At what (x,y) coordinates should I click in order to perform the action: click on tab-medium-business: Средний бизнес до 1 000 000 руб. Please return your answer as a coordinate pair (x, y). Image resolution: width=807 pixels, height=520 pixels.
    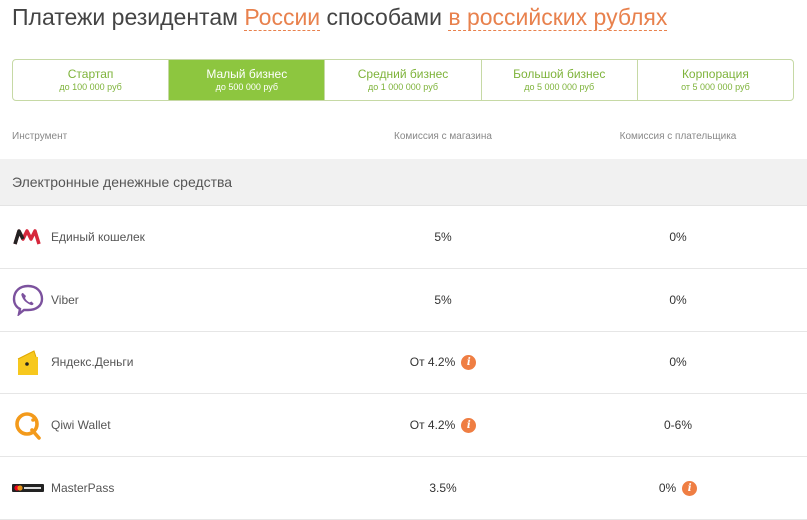
    Looking at the image, I should click on (403, 80).